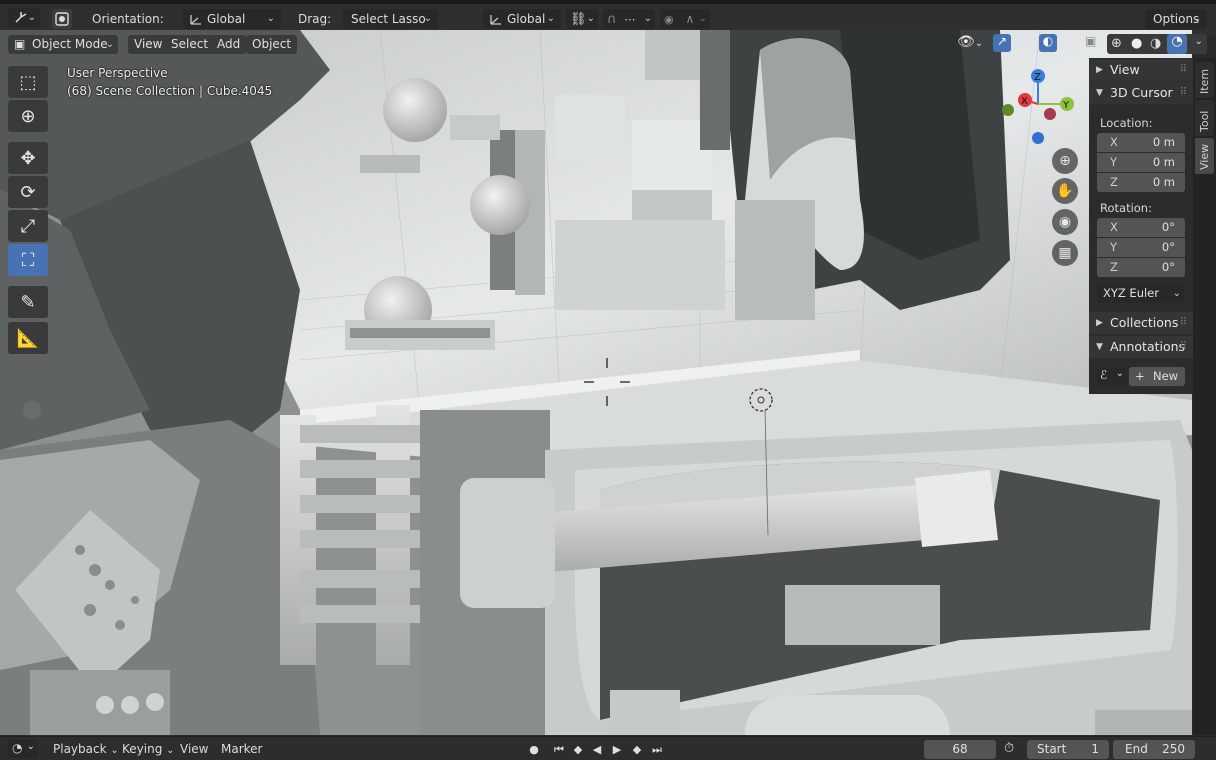  I want to click on orientation-label: Orientation:, so click(128, 19).